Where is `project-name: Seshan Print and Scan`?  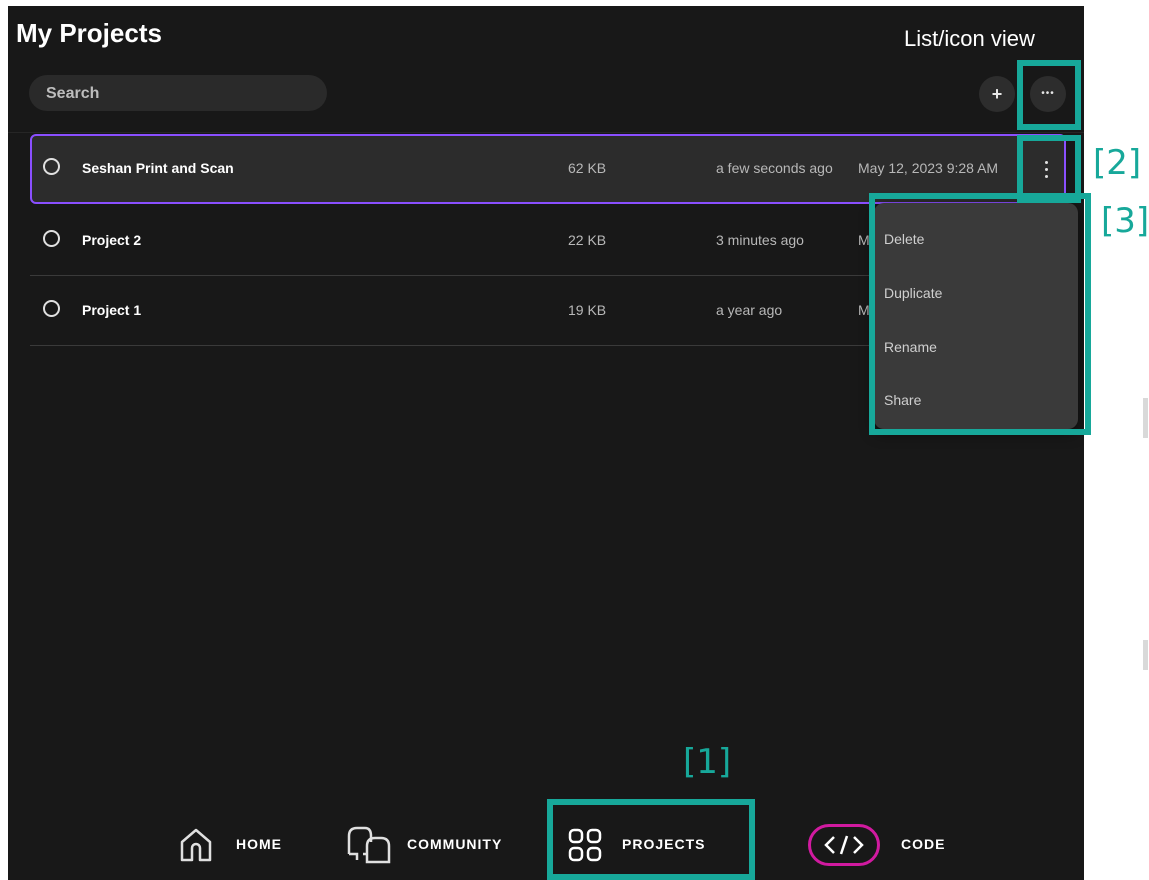
project-name: Seshan Print and Scan is located at coordinates (158, 168).